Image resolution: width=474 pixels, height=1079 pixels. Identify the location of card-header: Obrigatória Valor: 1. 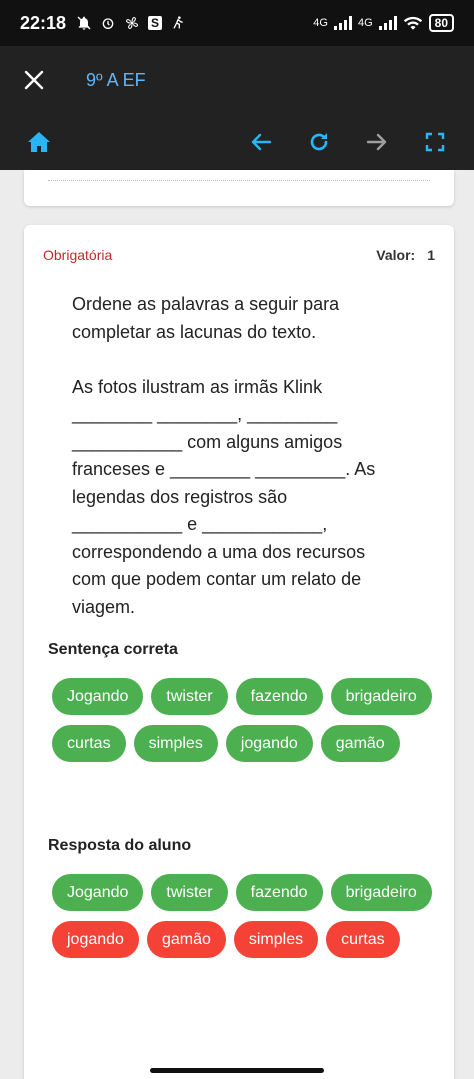
(239, 255).